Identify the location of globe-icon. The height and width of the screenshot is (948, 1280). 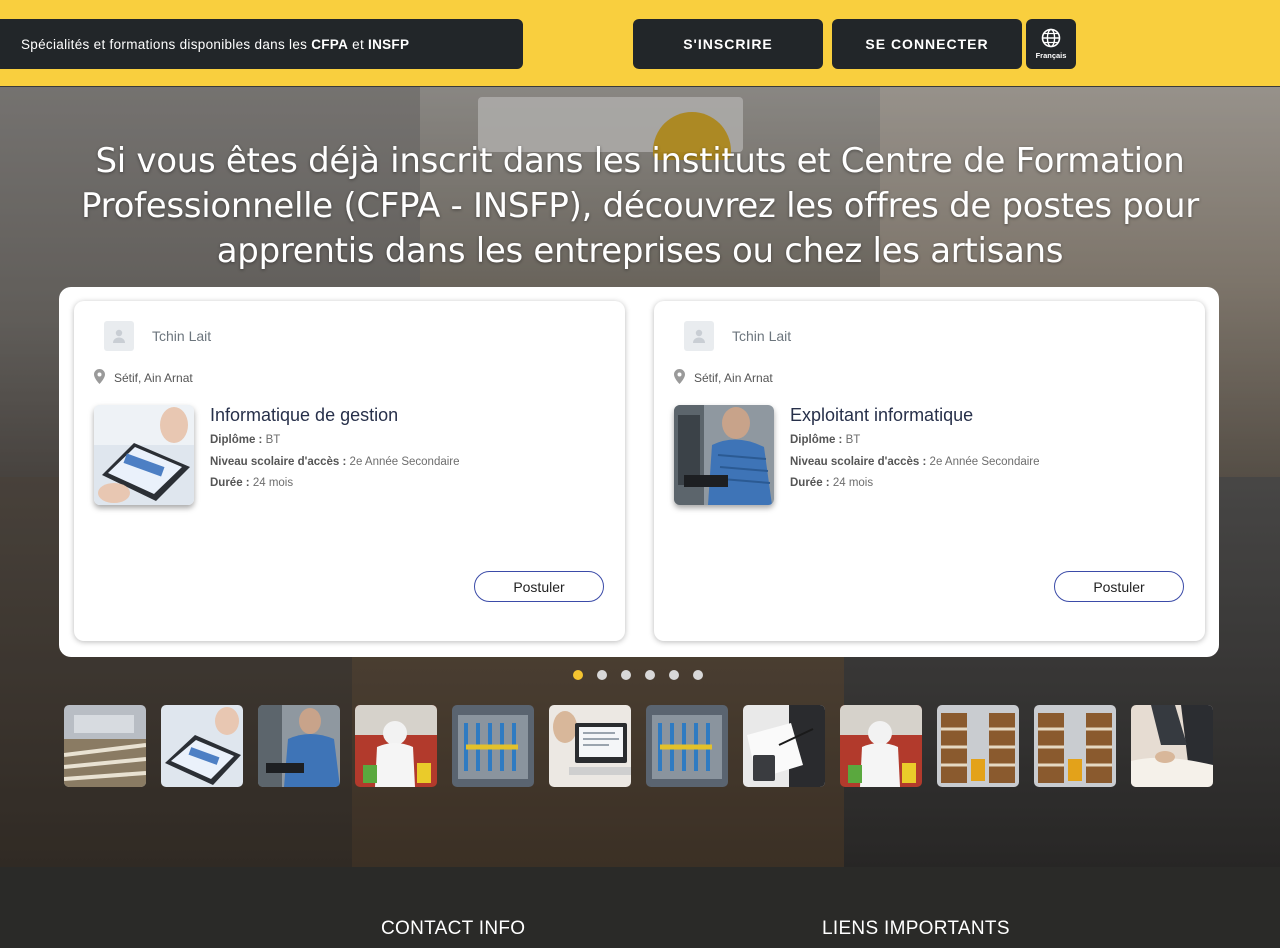
(1051, 38).